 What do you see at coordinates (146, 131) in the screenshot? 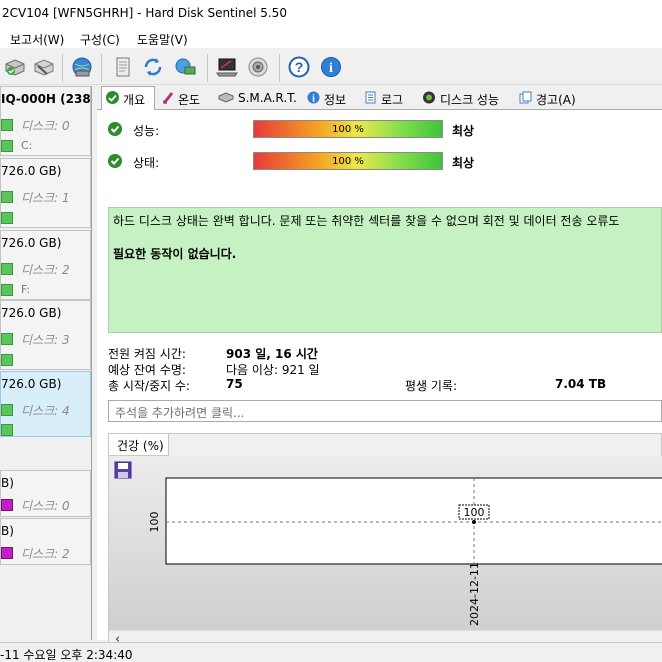
I see `performance-label: 성능:` at bounding box center [146, 131].